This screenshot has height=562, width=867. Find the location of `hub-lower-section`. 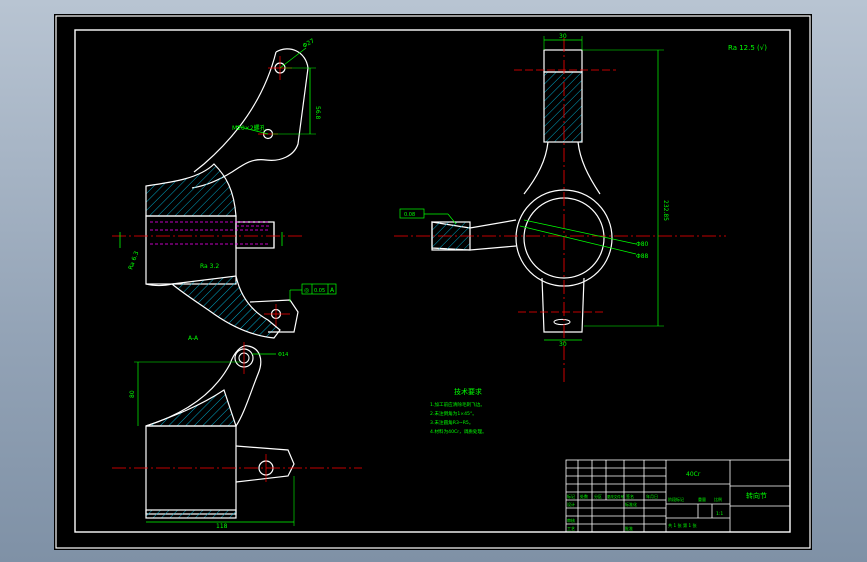

hub-lower-section is located at coordinates (225, 307).